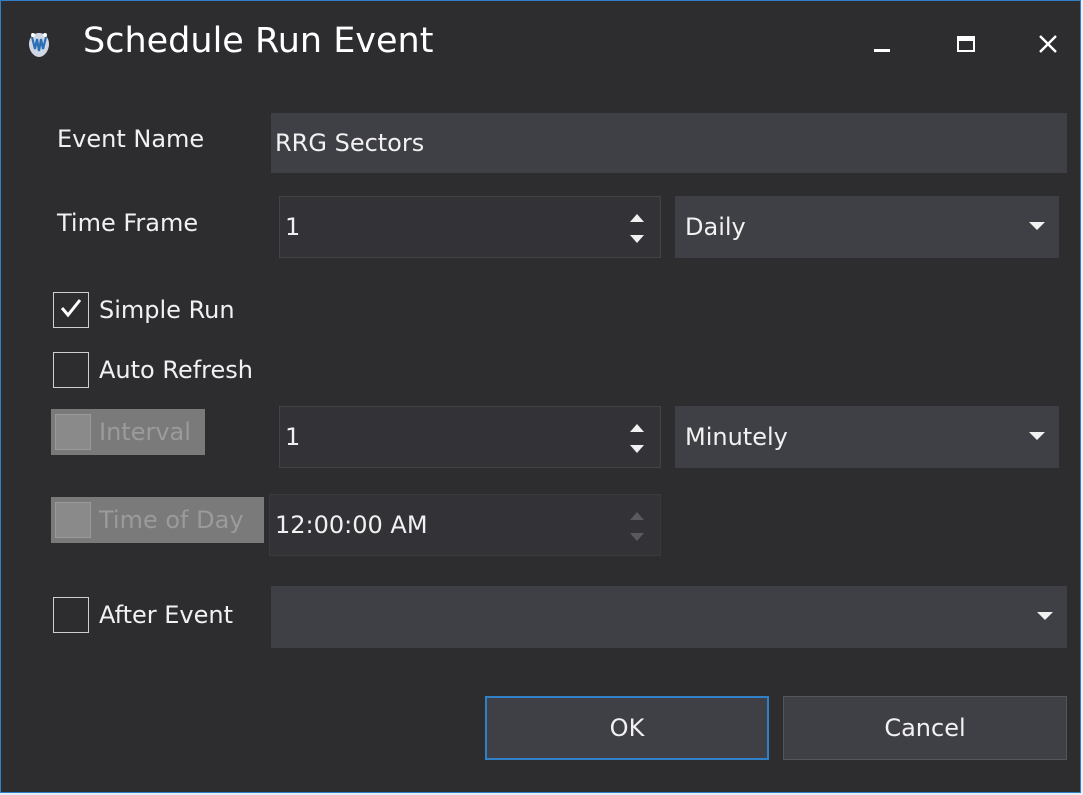 This screenshot has width=1083, height=795. I want to click on auto-refresh-checkbox, so click(71, 370).